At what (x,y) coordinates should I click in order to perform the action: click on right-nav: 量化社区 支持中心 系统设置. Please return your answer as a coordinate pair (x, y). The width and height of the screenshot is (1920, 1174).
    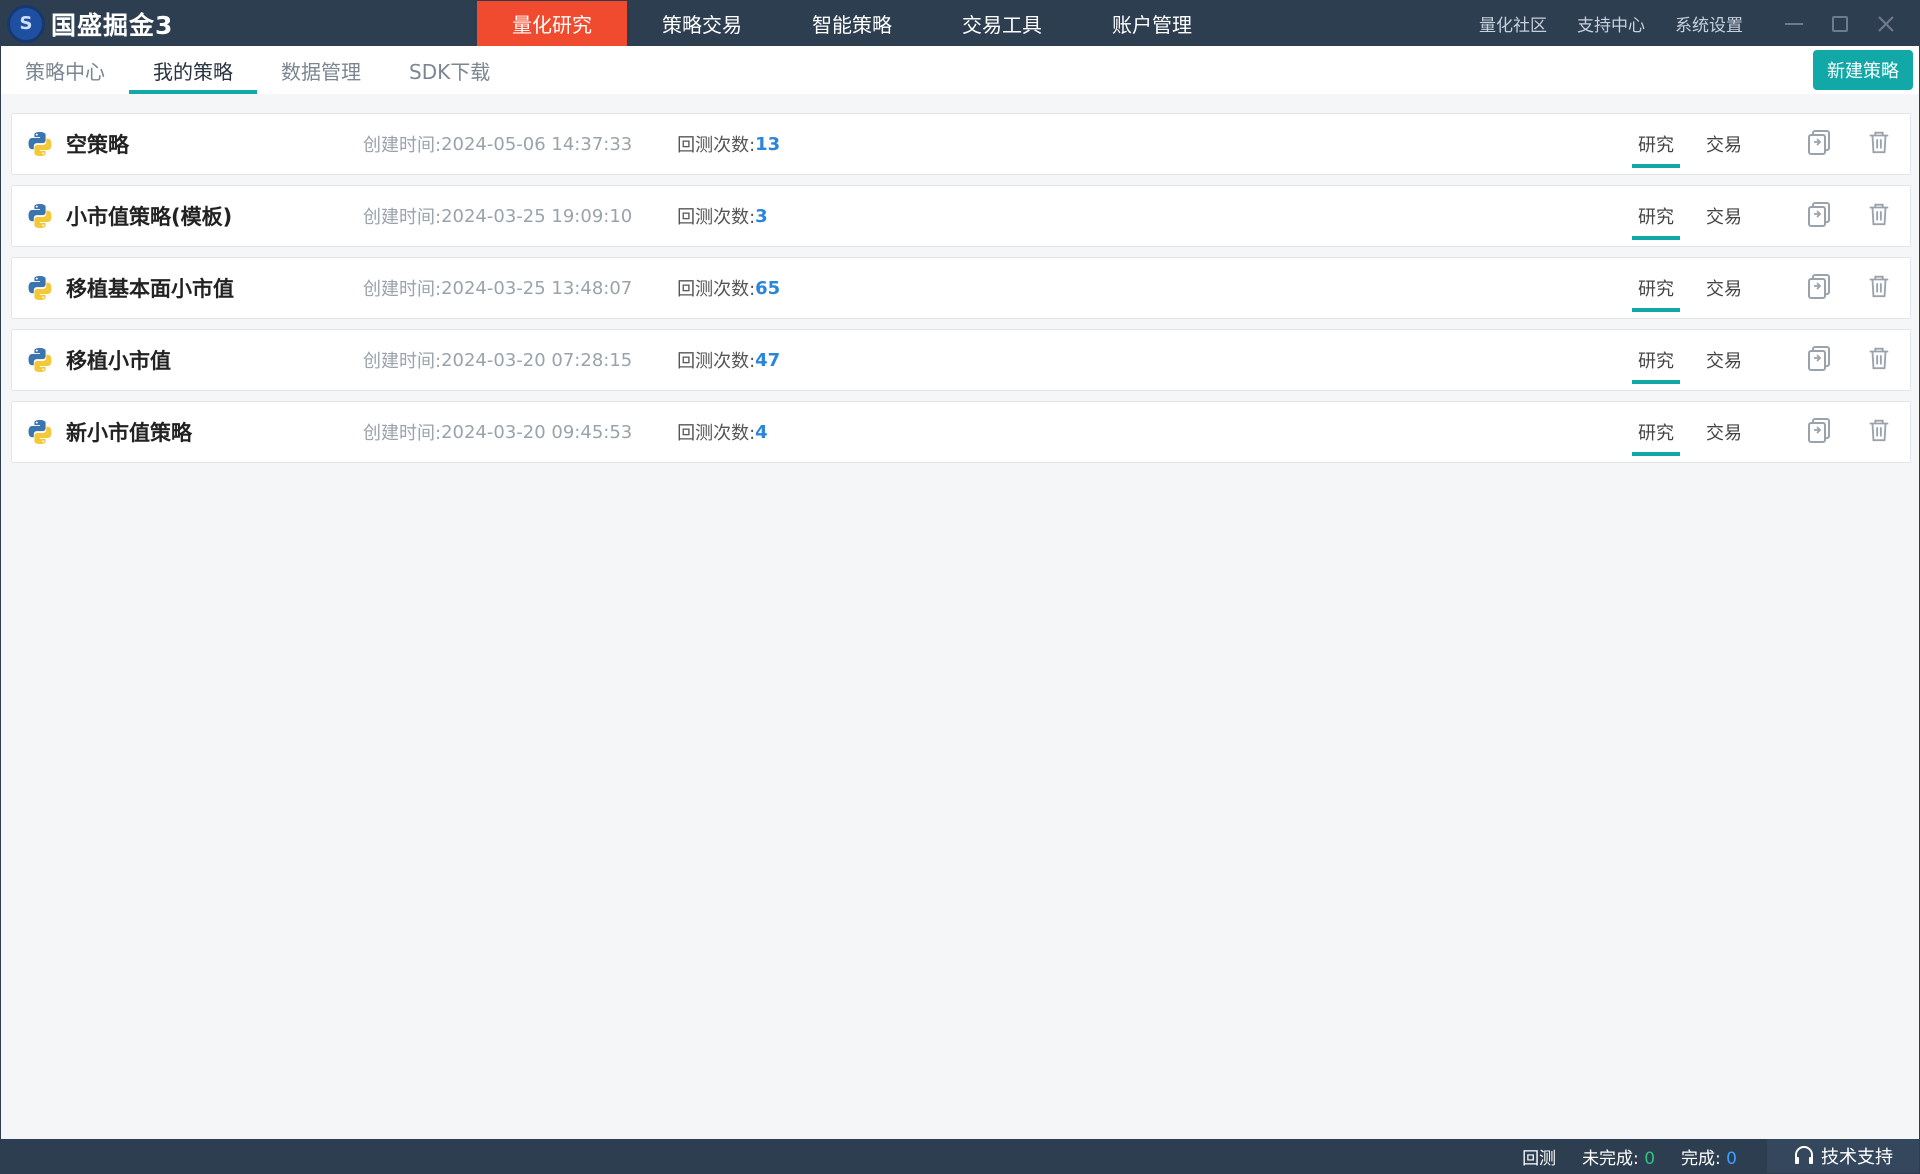
    Looking at the image, I should click on (1684, 23).